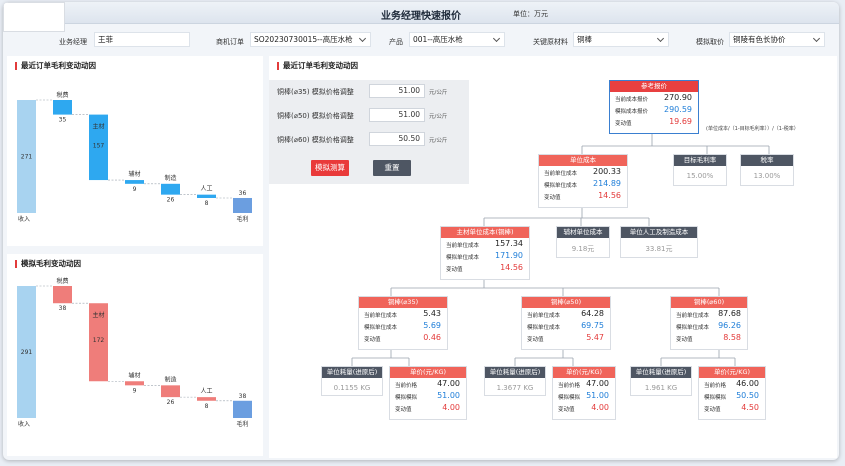 The image size is (845, 466). I want to click on tax-rate-card: 税率 13.00%, so click(767, 170).